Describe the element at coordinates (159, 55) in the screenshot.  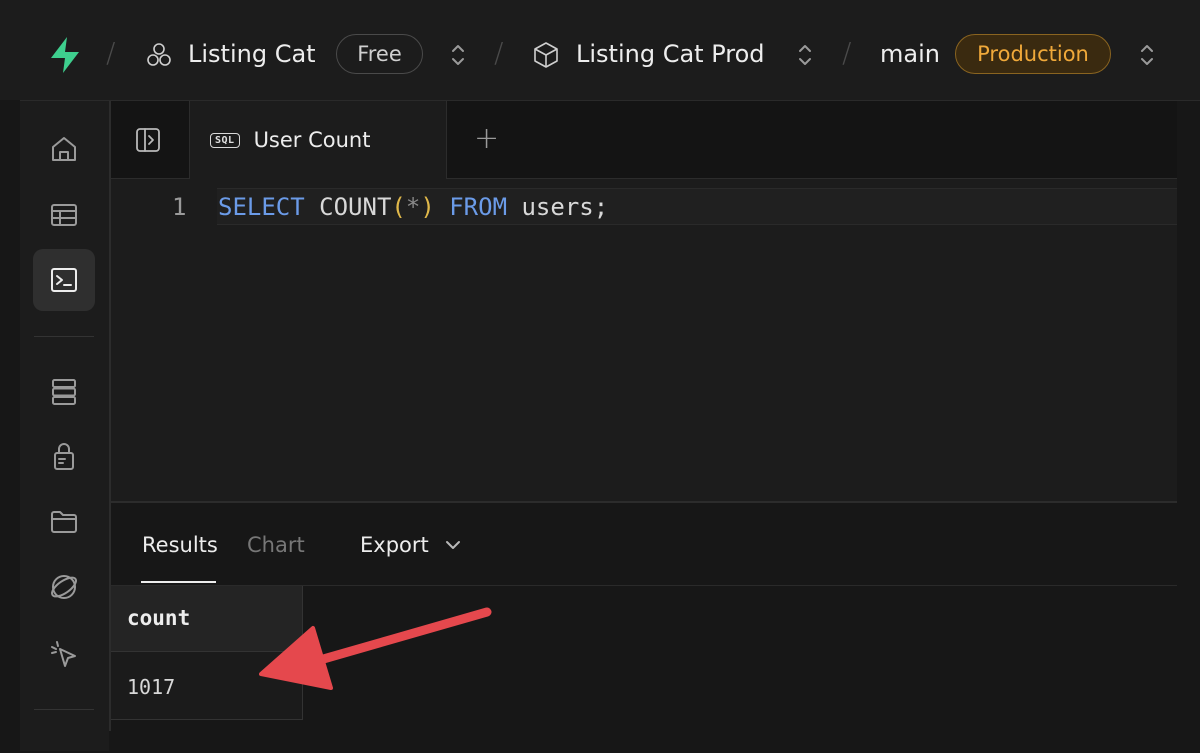
I see `organization-icon` at that location.